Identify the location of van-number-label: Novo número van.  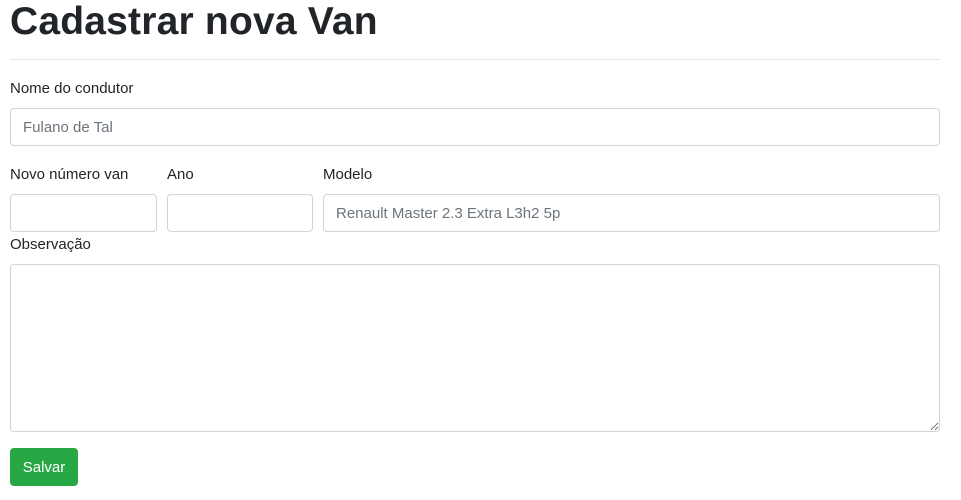
(69, 174).